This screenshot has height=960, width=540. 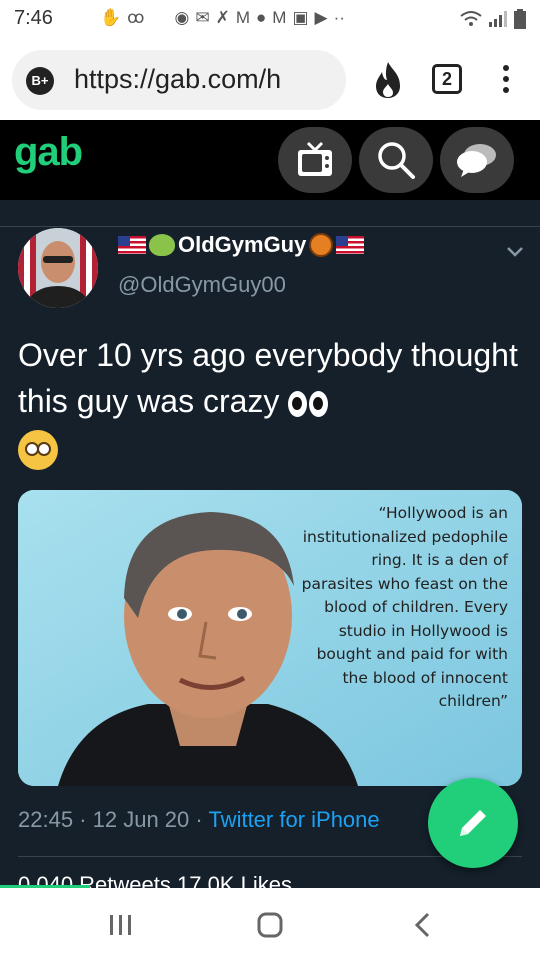 I want to click on photo-icon: ▣, so click(x=300, y=17).